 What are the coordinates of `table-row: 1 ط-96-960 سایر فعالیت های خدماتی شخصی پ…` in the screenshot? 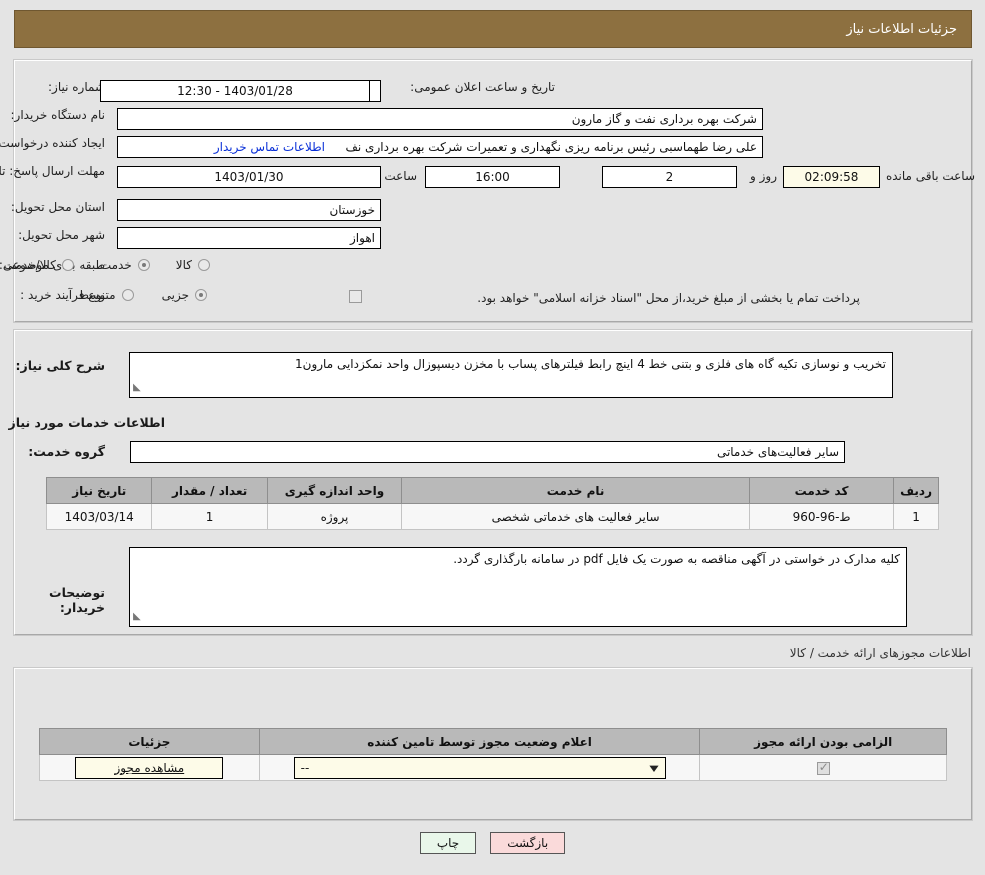 It's located at (492, 516).